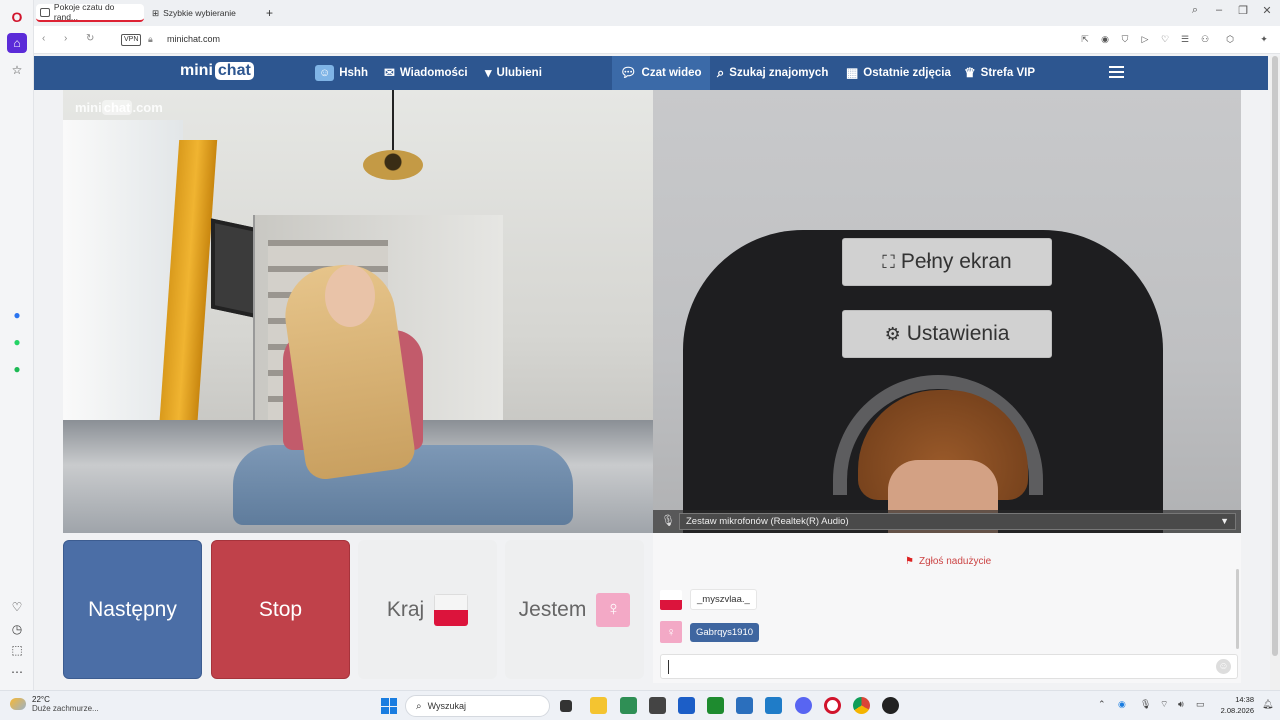  What do you see at coordinates (90, 38) in the screenshot?
I see `reload-icon: ↻` at bounding box center [90, 38].